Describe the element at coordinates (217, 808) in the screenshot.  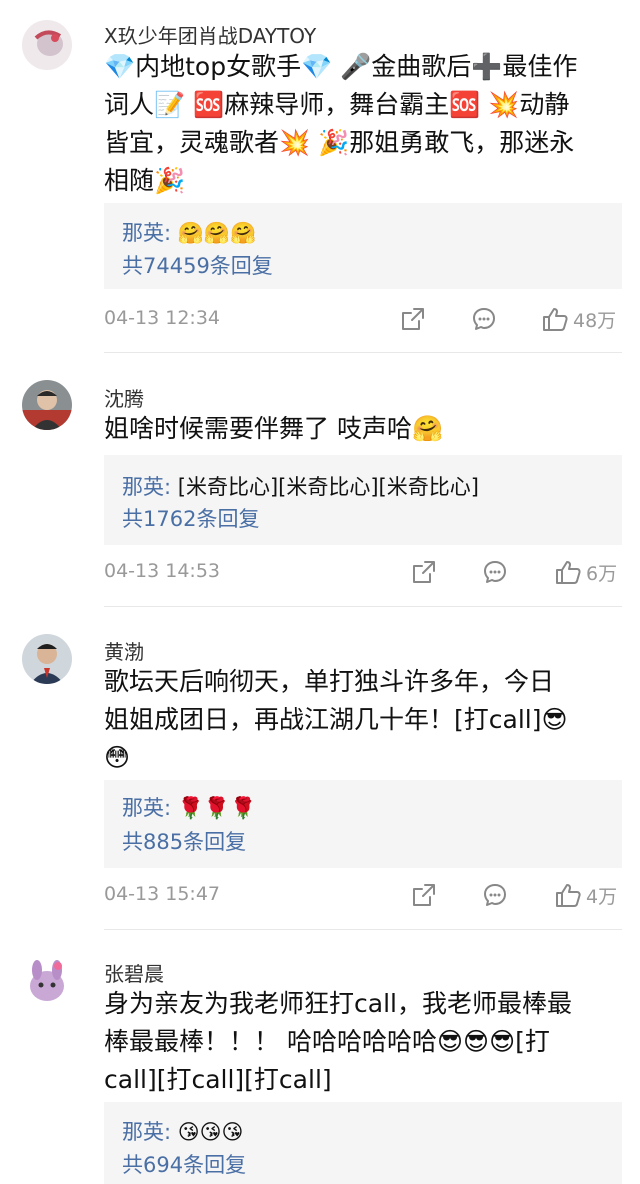
I see `reply-content: 🌹🌹🌹` at that location.